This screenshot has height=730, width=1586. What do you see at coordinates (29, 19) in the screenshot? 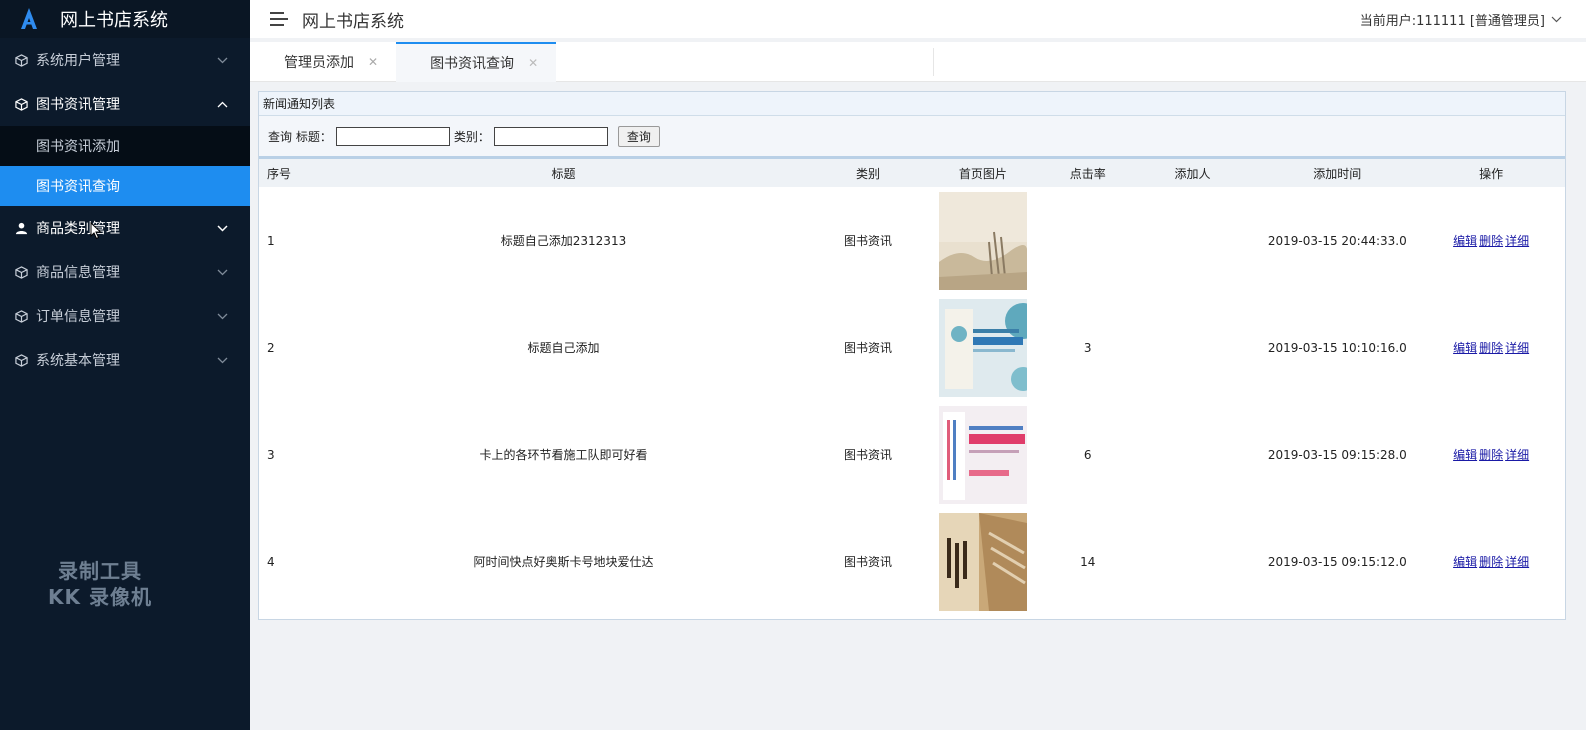
I see `logo-icon` at bounding box center [29, 19].